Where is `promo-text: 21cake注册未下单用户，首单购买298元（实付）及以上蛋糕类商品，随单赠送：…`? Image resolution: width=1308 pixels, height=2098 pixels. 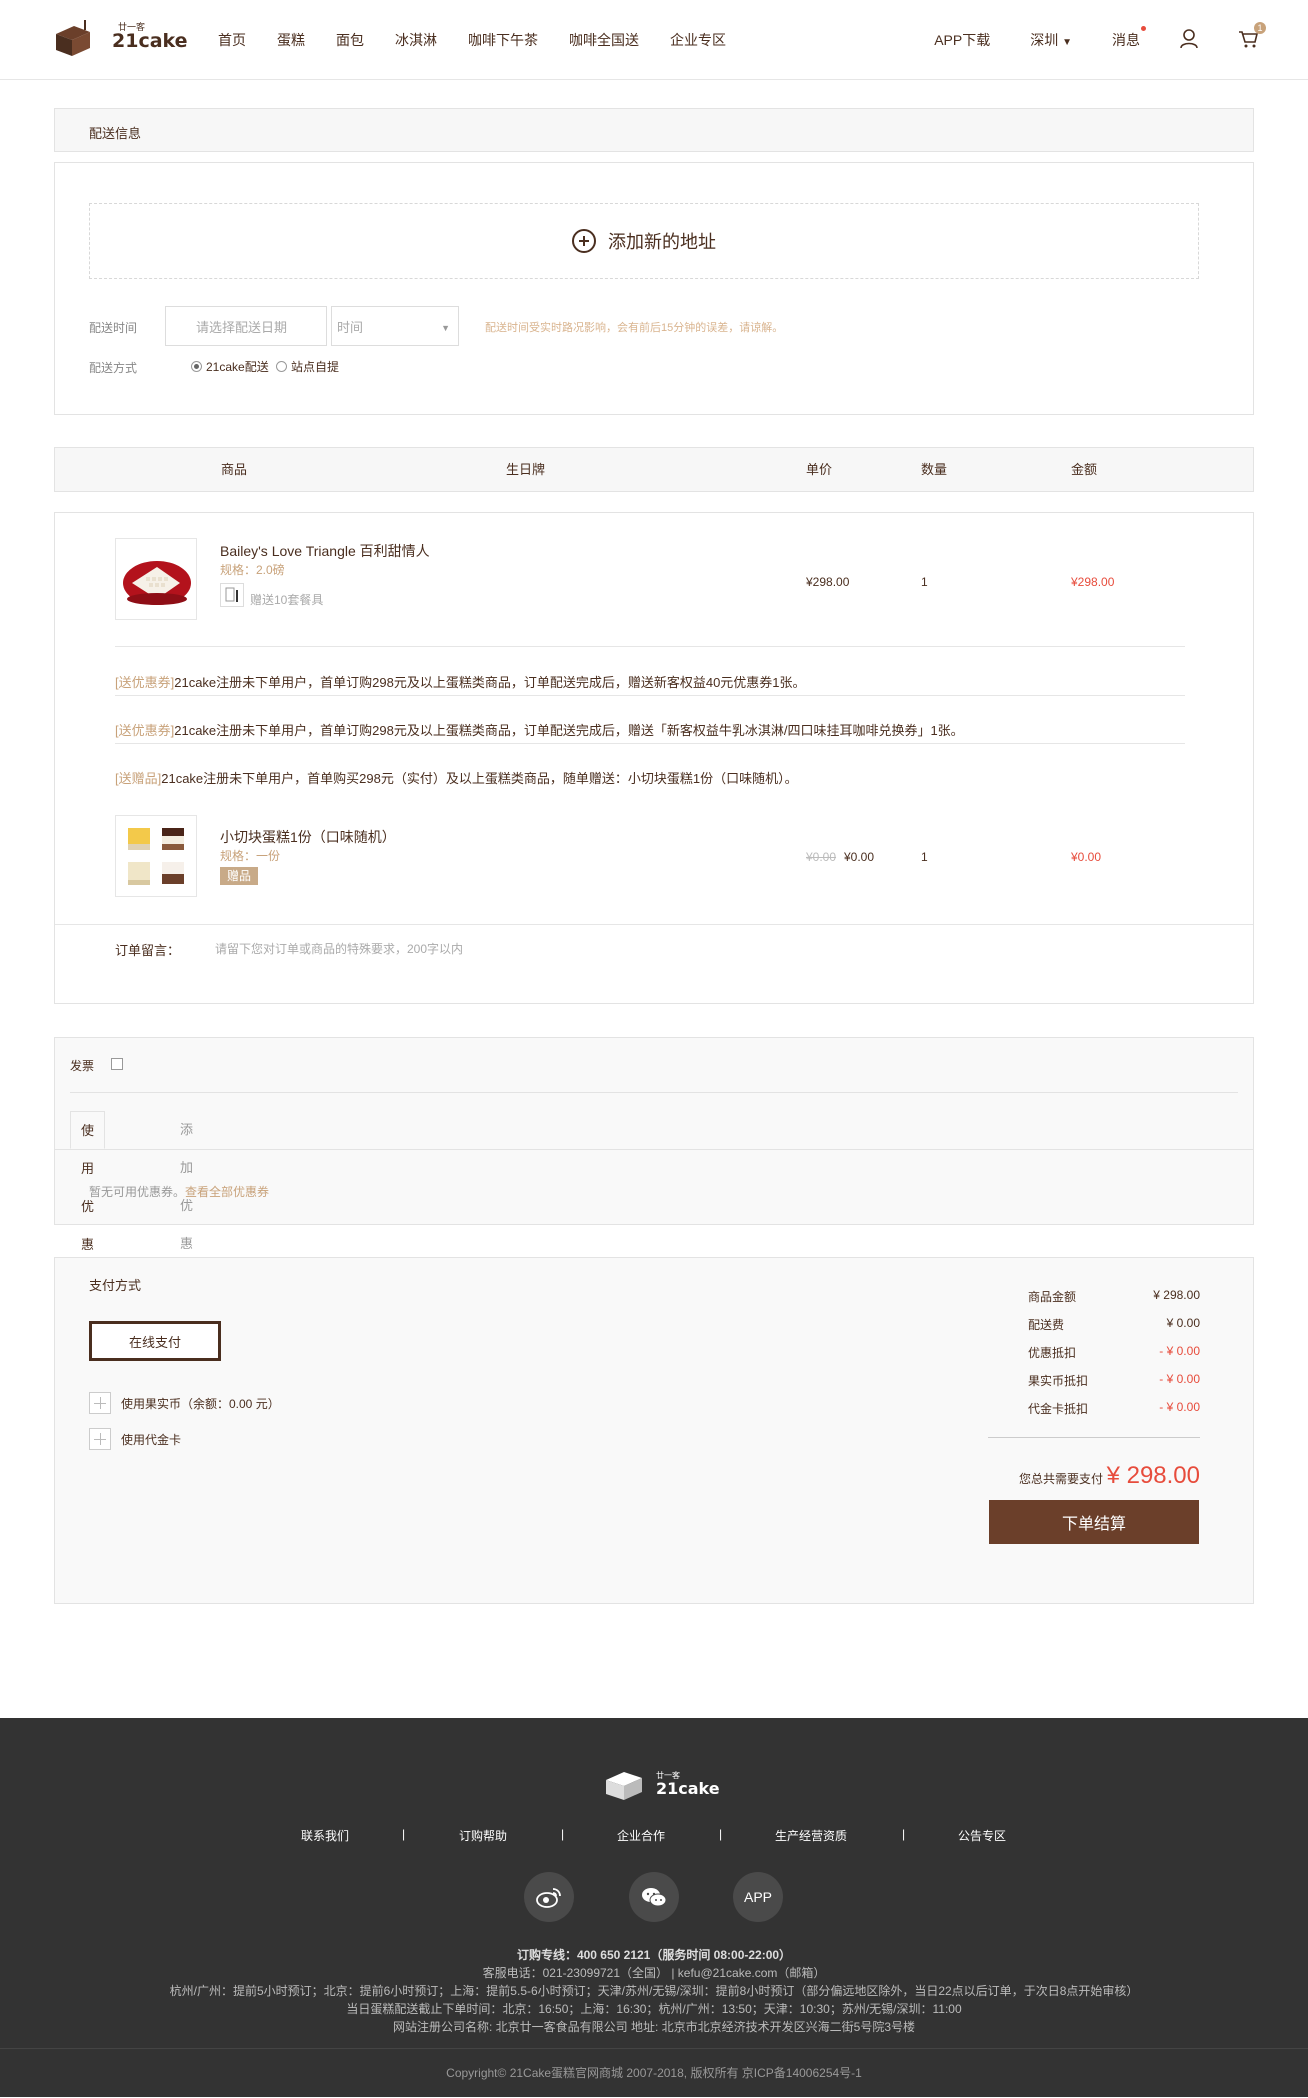 promo-text: 21cake注册未下单用户，首单购买298元（实付）及以上蛋糕类商品，随单赠送：… is located at coordinates (479, 778).